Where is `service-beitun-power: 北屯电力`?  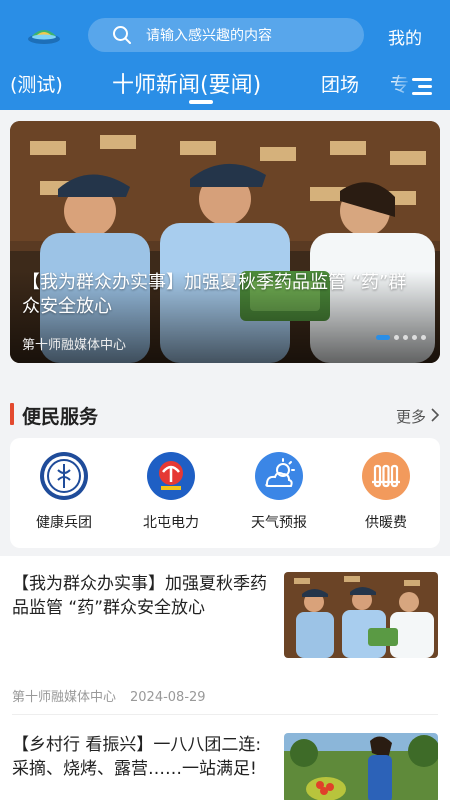
service-beitun-power: 北屯电力 is located at coordinates (171, 492).